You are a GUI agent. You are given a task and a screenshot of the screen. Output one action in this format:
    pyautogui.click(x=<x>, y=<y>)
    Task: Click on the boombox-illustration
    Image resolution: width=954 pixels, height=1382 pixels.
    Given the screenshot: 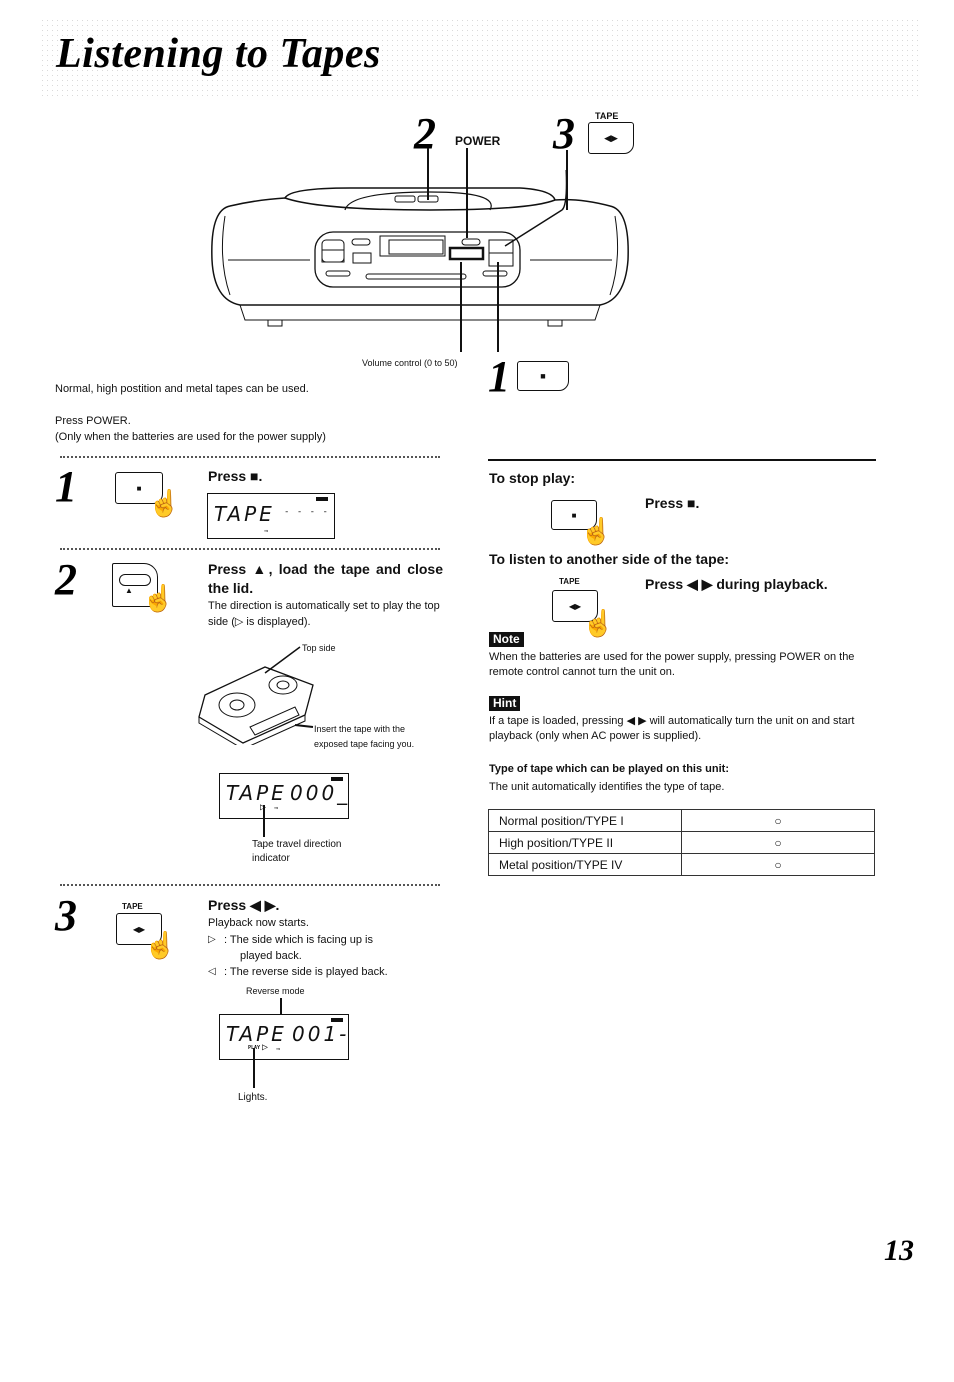 What is the action you would take?
    pyautogui.click(x=420, y=248)
    